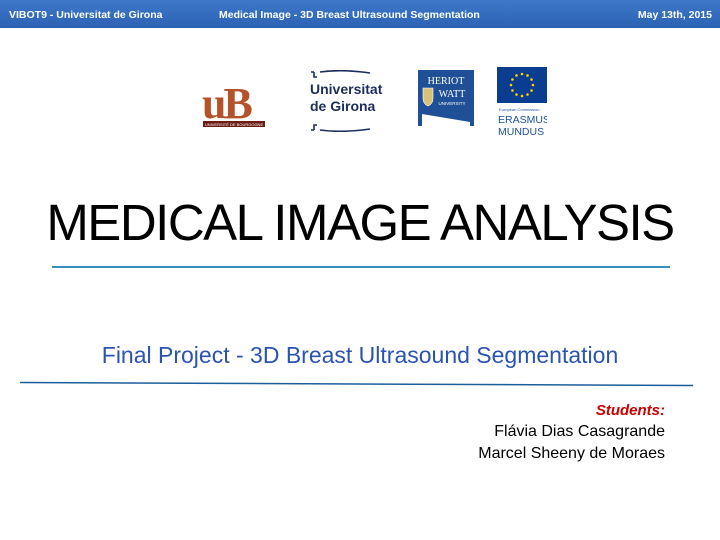  What do you see at coordinates (356, 384) in the screenshot?
I see `subtitle-divider` at bounding box center [356, 384].